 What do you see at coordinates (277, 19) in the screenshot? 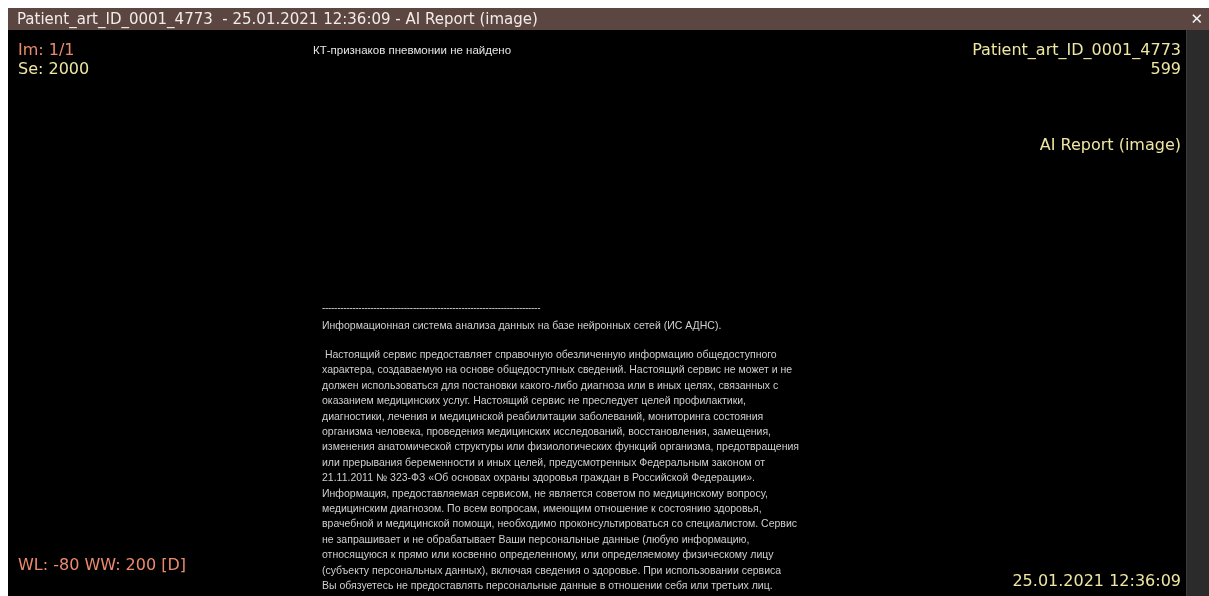
I see `window-title: Patient_art_ID_0001_4773 - 25.01.2021 12:36:09 - AI Report (image)` at bounding box center [277, 19].